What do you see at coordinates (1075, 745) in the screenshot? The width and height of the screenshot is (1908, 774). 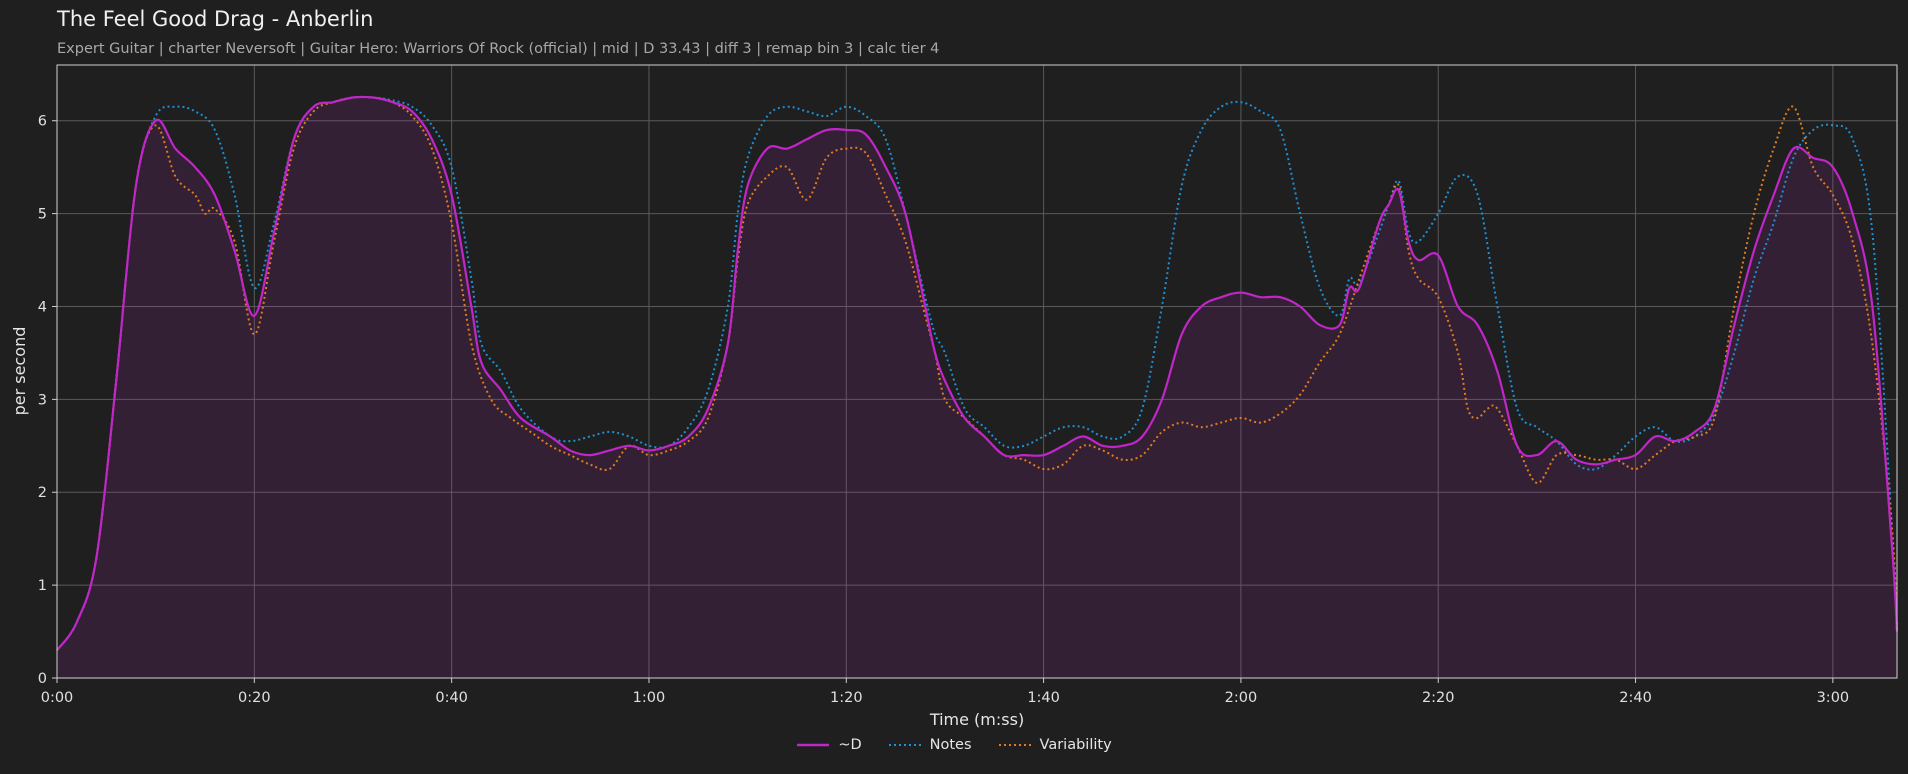 I see `legend-label: Variability` at bounding box center [1075, 745].